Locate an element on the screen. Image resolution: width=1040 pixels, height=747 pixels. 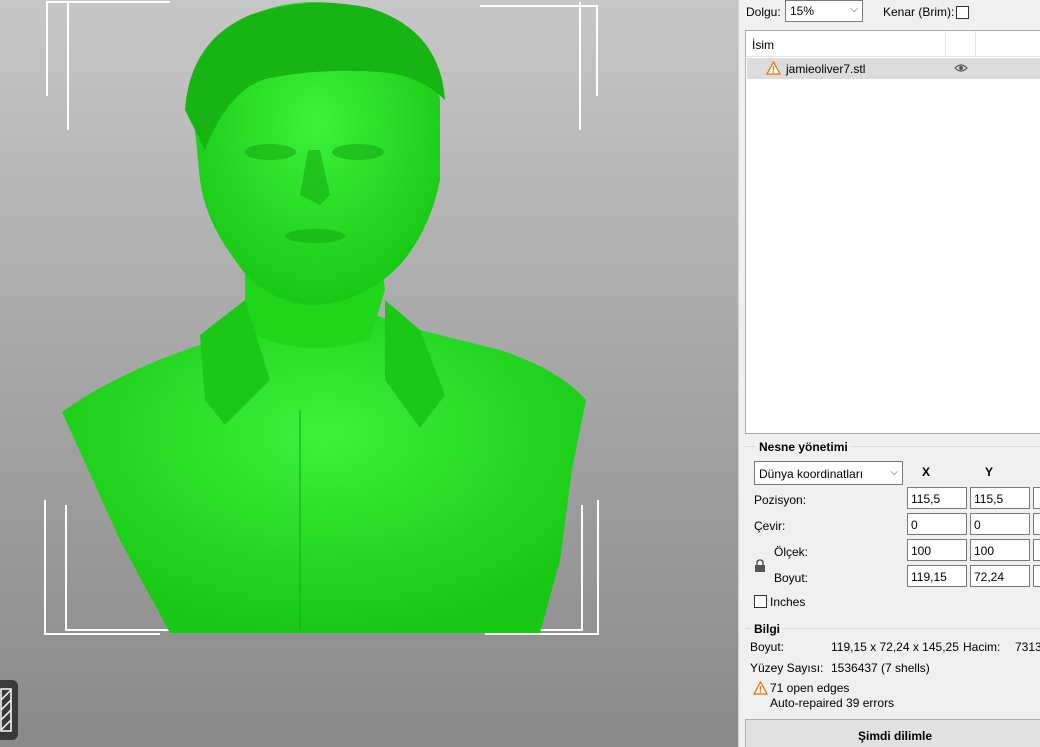
rotation-x-field: 0 is located at coordinates (937, 524).